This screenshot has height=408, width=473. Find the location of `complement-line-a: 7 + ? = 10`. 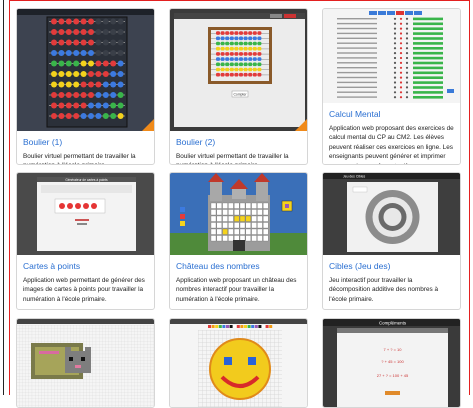

complement-line-a: 7 + ? = 10 is located at coordinates (392, 349).